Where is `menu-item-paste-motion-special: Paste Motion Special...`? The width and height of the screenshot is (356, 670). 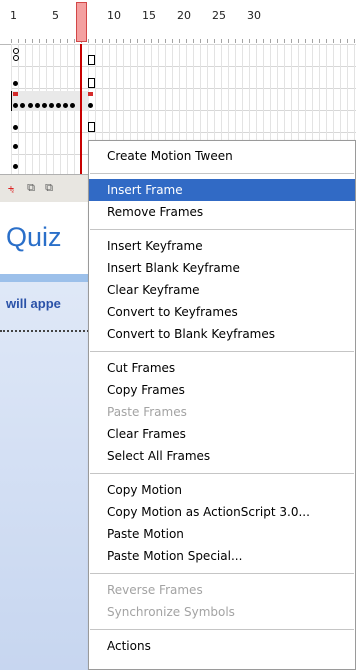 menu-item-paste-motion-special: Paste Motion Special... is located at coordinates (222, 556).